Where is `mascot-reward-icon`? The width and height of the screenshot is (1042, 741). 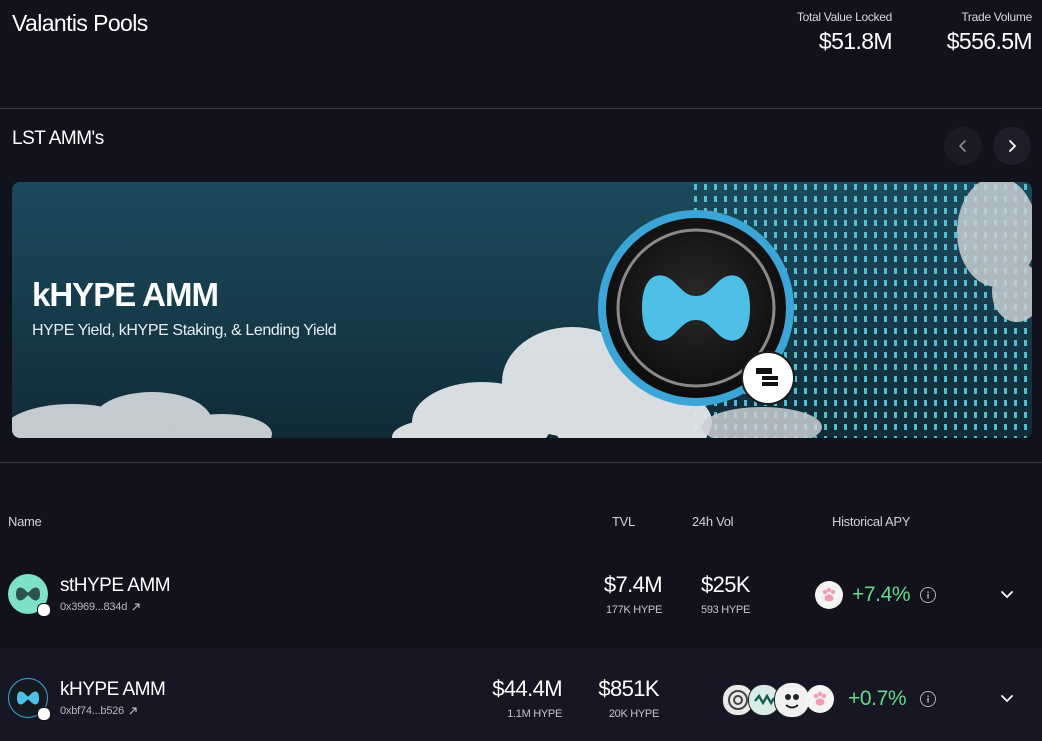
mascot-reward-icon is located at coordinates (792, 700).